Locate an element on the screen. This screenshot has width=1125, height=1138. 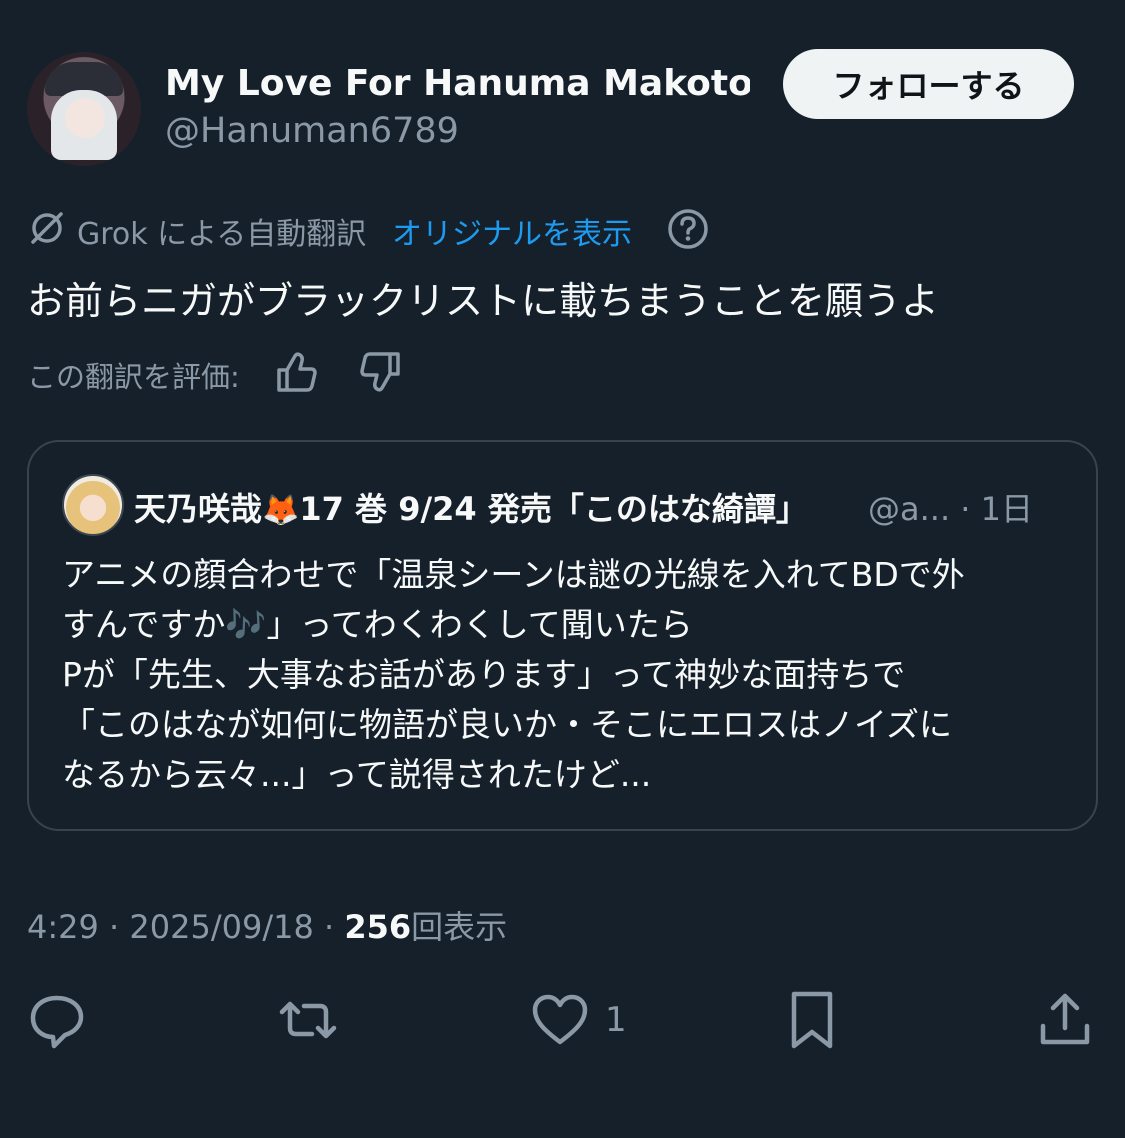
rate-translation-label: この翻訳を評価: is located at coordinates (133, 377).